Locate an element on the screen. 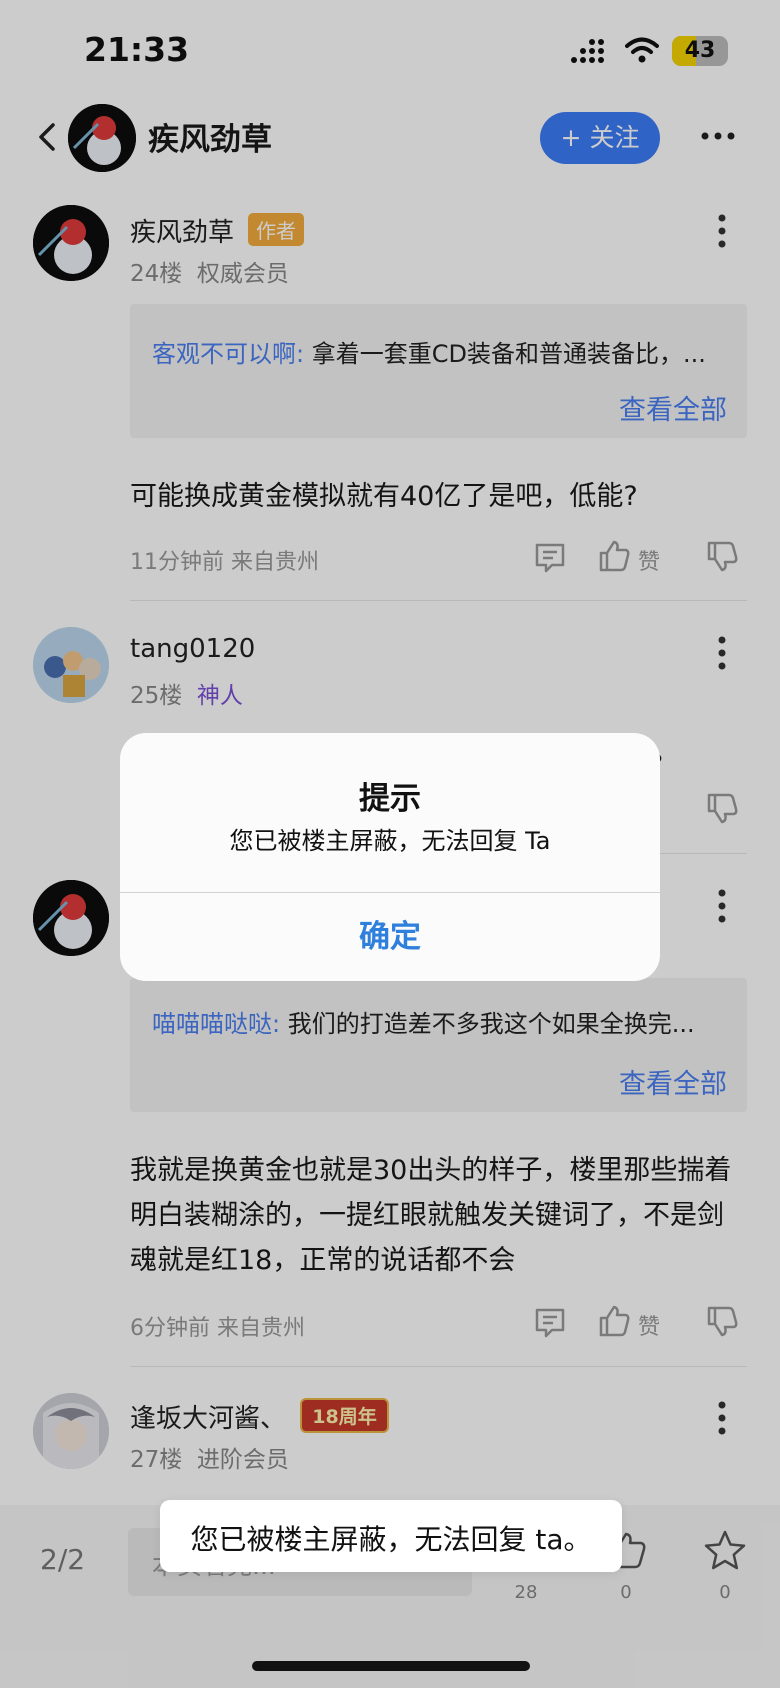 The image size is (780, 1688). dialog-title: 提示 is located at coordinates (390, 799).